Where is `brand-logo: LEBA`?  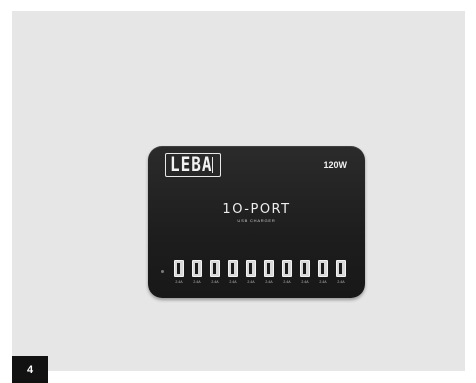 brand-logo: LEBA is located at coordinates (193, 165).